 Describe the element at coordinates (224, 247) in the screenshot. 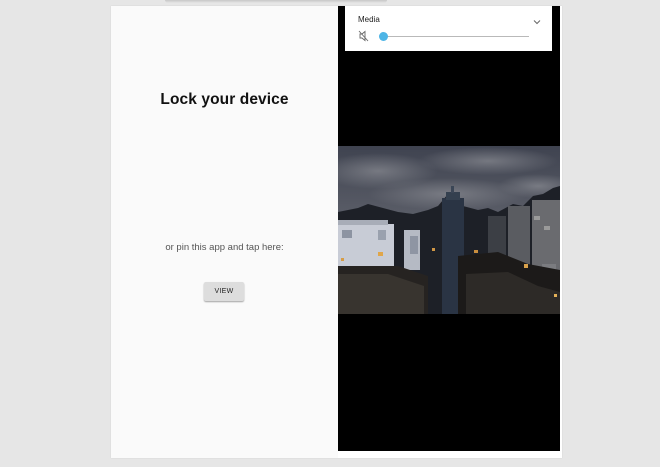

I see `pin-instruction: or pin this app and tap here:` at that location.